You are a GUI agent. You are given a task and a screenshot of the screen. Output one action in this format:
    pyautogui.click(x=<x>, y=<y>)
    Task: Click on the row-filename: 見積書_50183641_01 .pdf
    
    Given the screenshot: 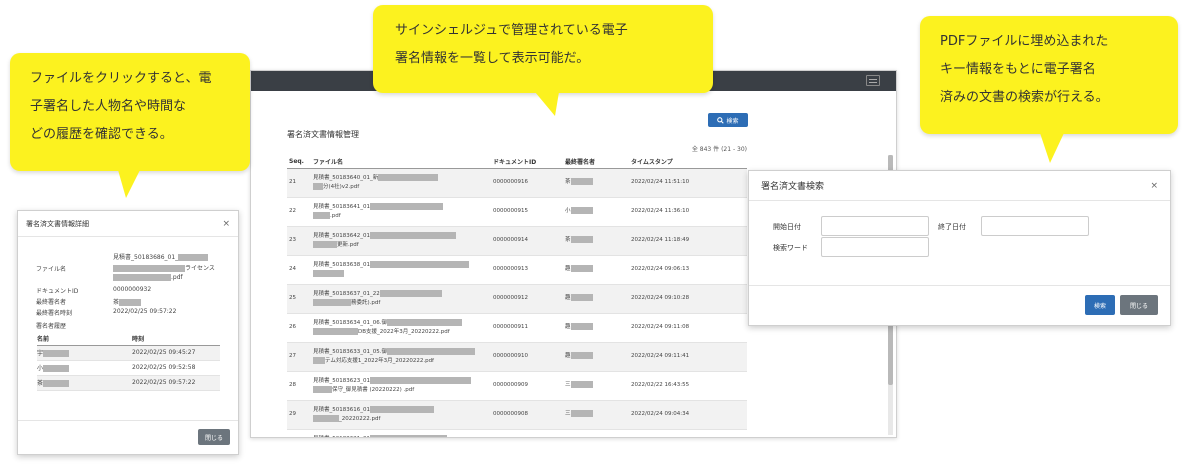 What is the action you would take?
    pyautogui.click(x=401, y=212)
    